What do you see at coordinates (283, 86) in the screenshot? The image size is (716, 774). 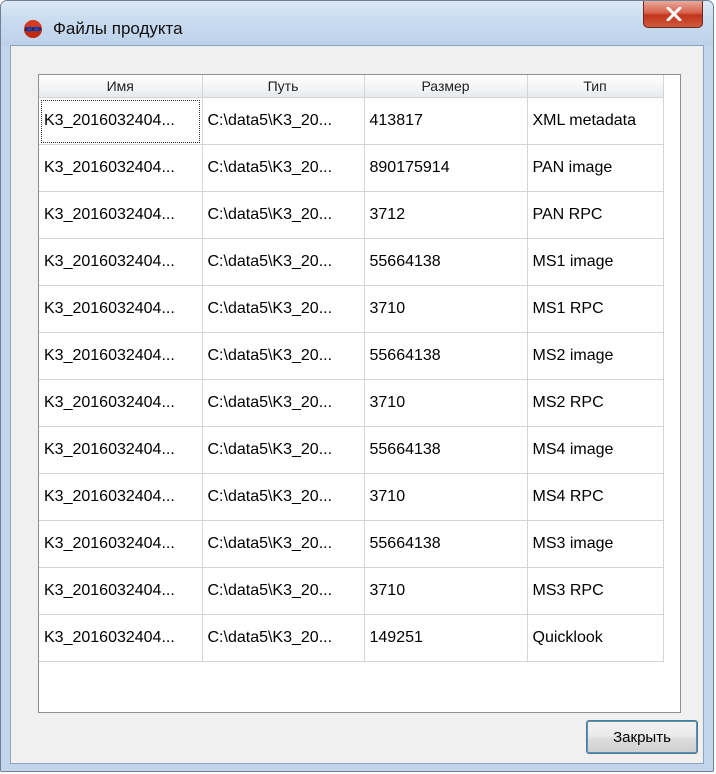 I see `column-header-path: Путь` at bounding box center [283, 86].